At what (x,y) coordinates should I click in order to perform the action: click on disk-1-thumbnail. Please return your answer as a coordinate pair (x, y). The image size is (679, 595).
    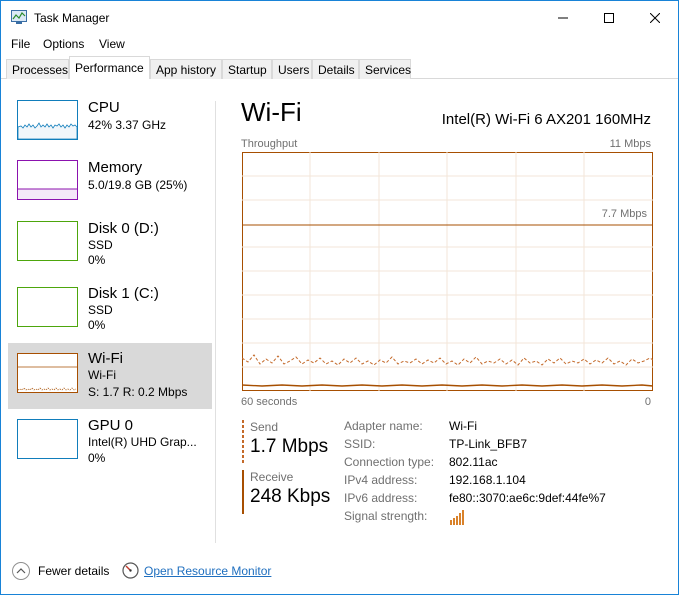
    Looking at the image, I should click on (47, 307).